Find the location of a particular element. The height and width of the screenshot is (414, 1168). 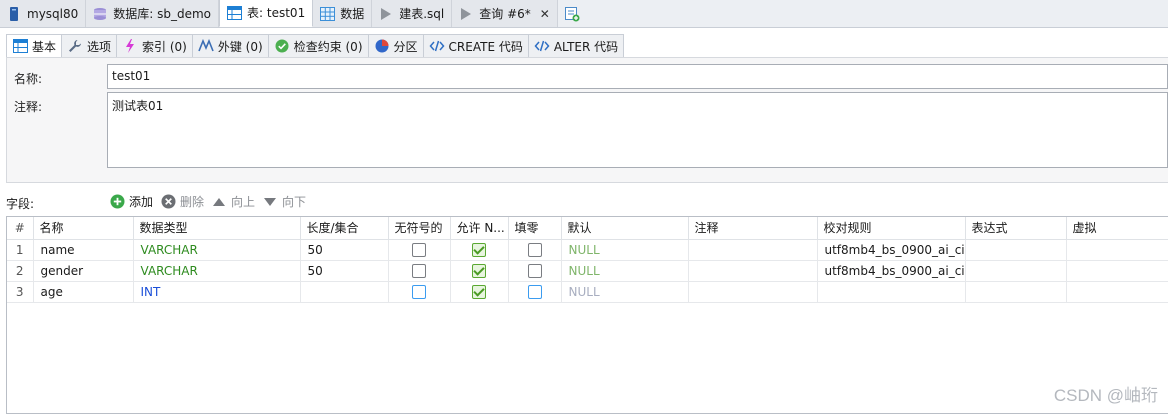

doc-tab-create-sql: 建表.sql is located at coordinates (412, 13).